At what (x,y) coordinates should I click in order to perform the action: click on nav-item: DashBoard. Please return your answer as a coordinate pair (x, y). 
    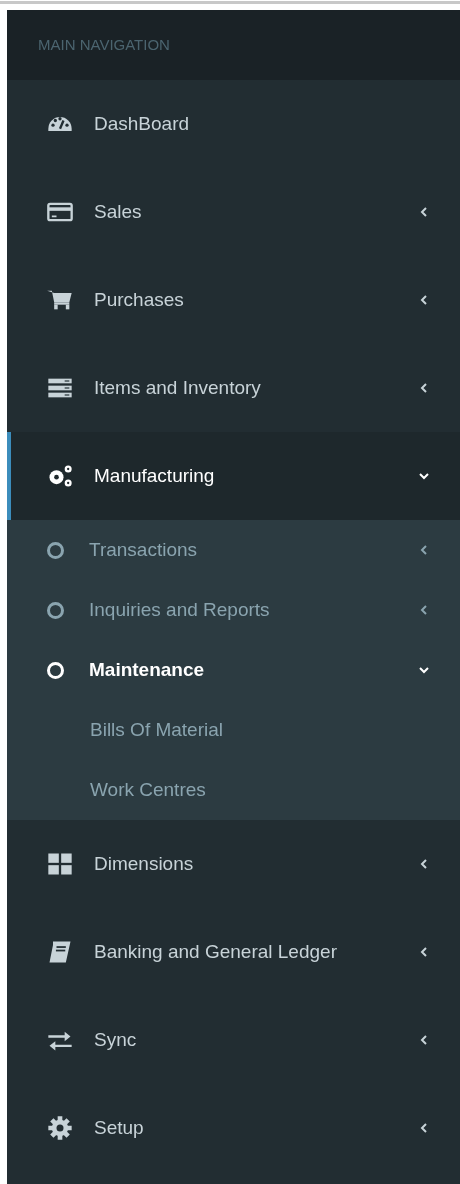
    Looking at the image, I should click on (233, 124).